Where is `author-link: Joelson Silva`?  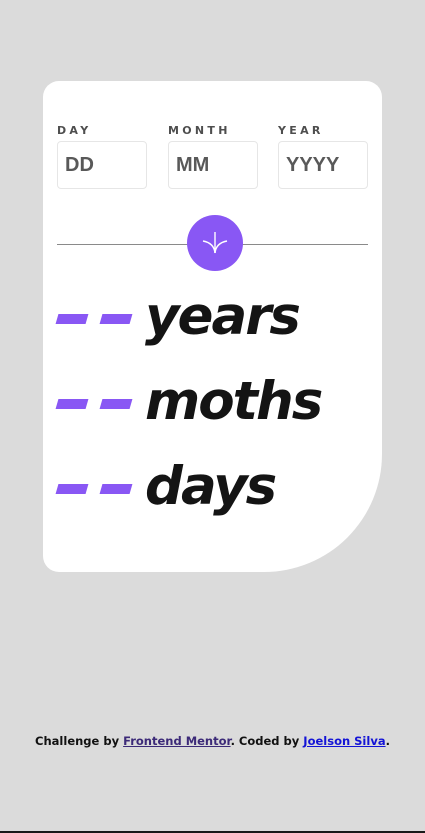
author-link: Joelson Silva is located at coordinates (344, 741).